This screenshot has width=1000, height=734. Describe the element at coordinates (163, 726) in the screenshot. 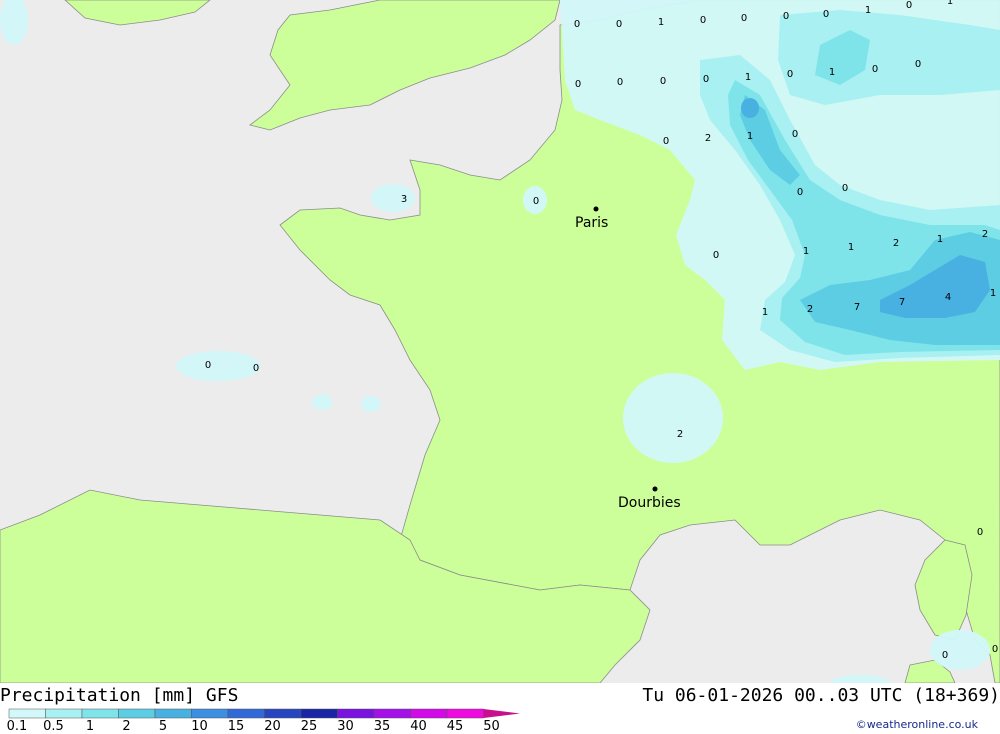

I see `legend-label: 5` at that location.